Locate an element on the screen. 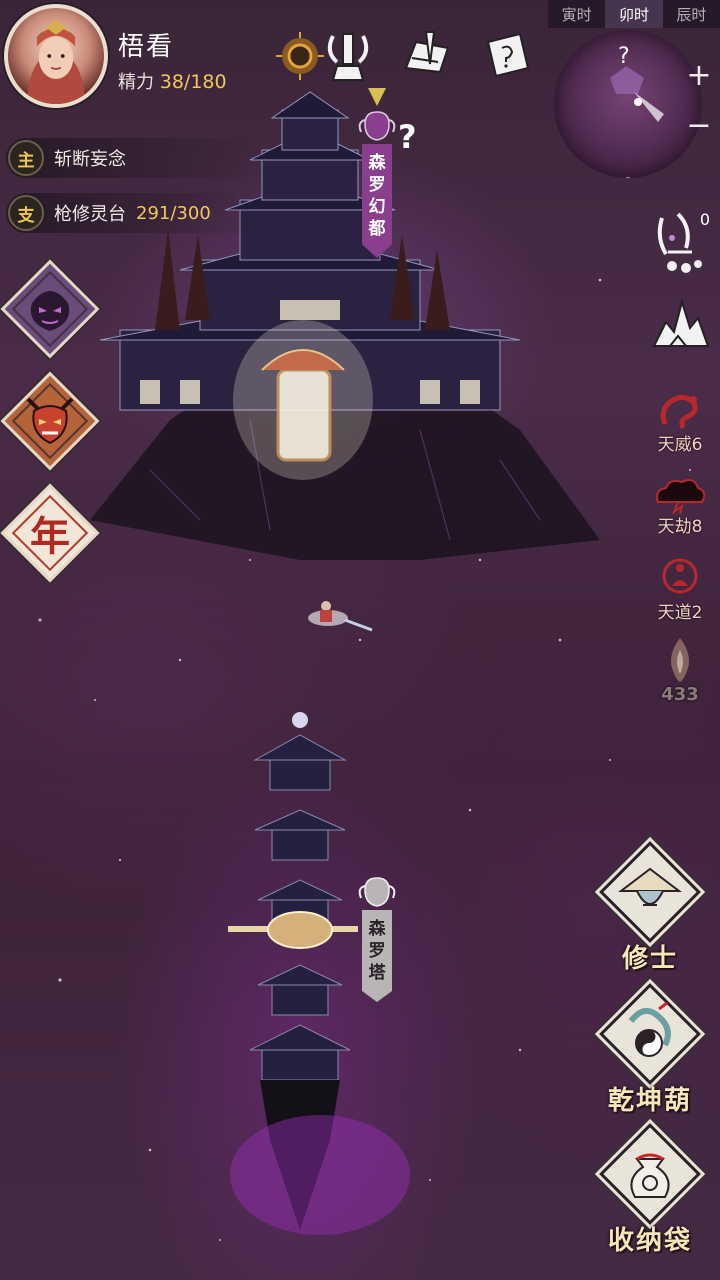  heavenly-dao-button: 天道2 is located at coordinates (680, 589).